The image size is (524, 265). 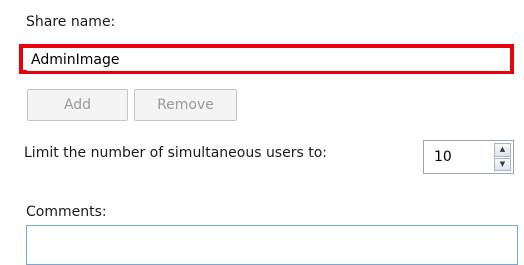 I want to click on add-button: Add, so click(x=77, y=105).